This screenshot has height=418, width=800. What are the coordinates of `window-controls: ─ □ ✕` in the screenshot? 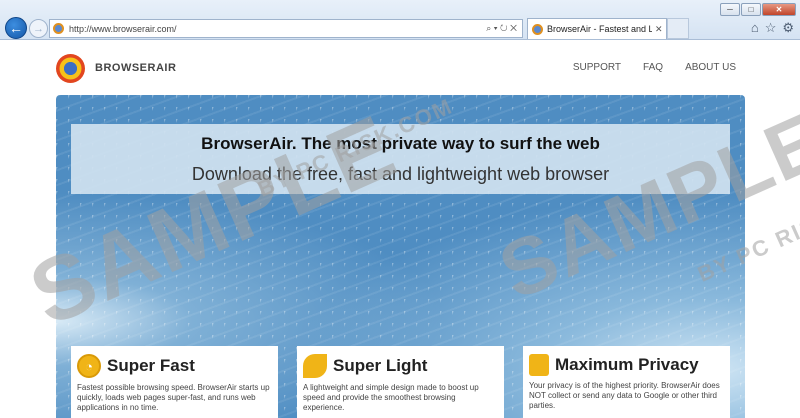 It's located at (758, 9).